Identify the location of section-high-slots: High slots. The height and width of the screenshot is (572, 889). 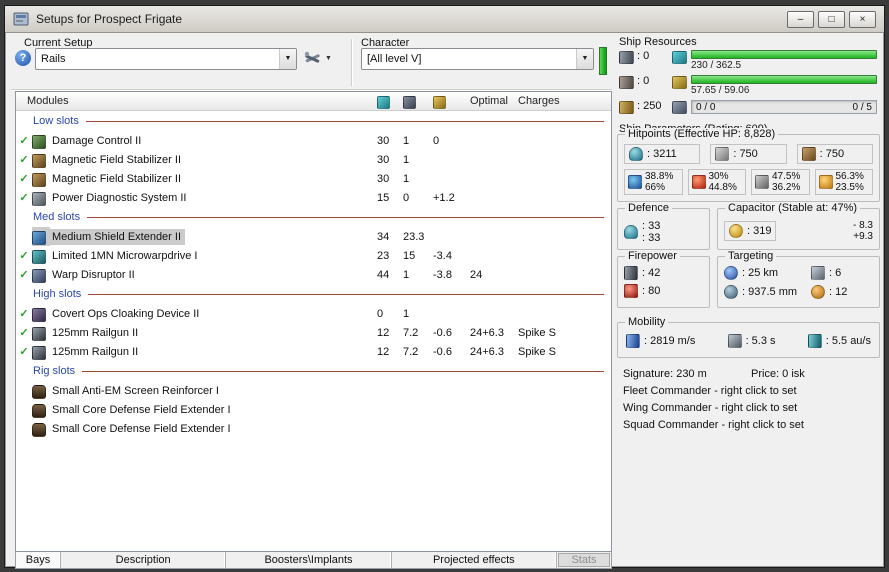
(313, 294).